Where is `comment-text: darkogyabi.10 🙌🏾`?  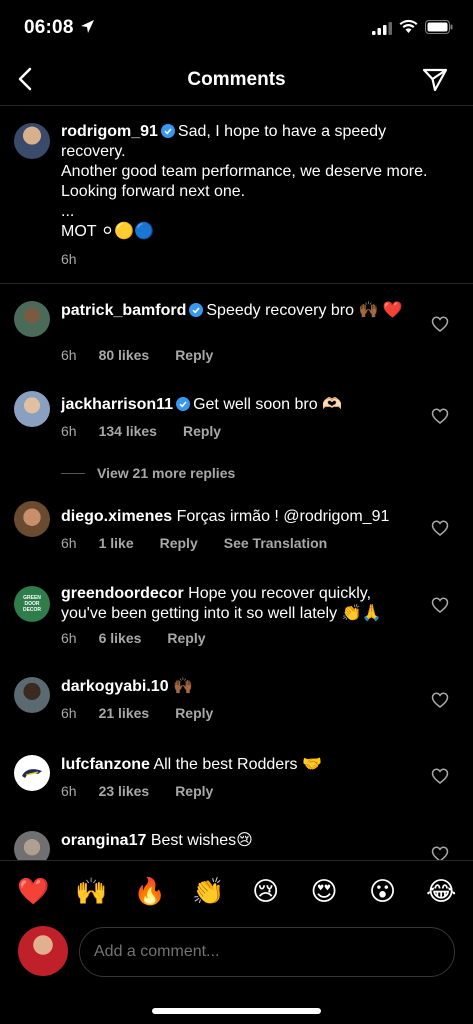 comment-text: darkogyabi.10 🙌🏾 is located at coordinates (241, 687).